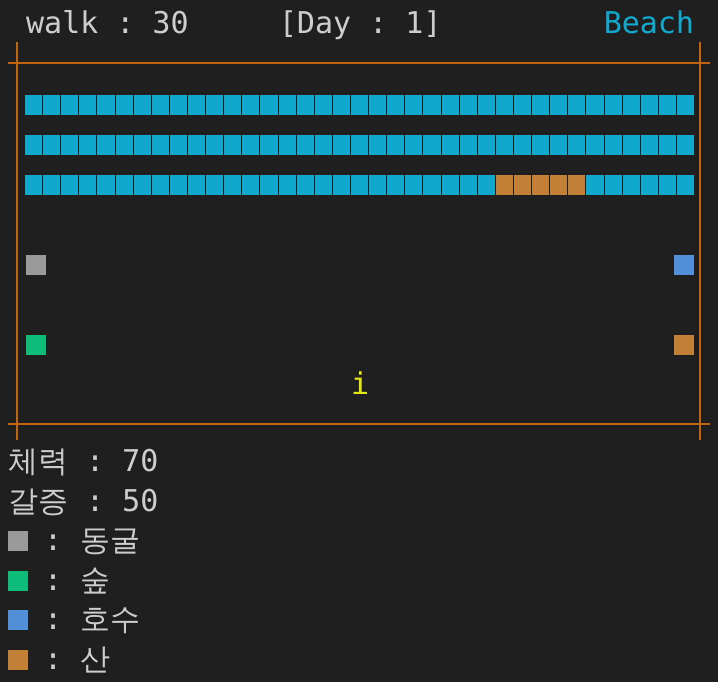 The height and width of the screenshot is (682, 718). What do you see at coordinates (83, 462) in the screenshot?
I see `stat-line: 체력 : 70` at bounding box center [83, 462].